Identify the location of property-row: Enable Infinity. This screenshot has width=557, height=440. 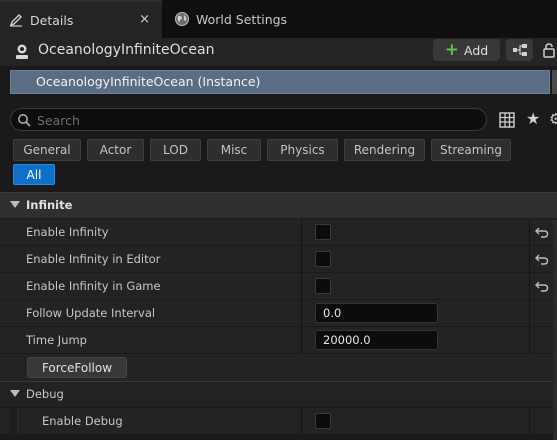
(278, 232).